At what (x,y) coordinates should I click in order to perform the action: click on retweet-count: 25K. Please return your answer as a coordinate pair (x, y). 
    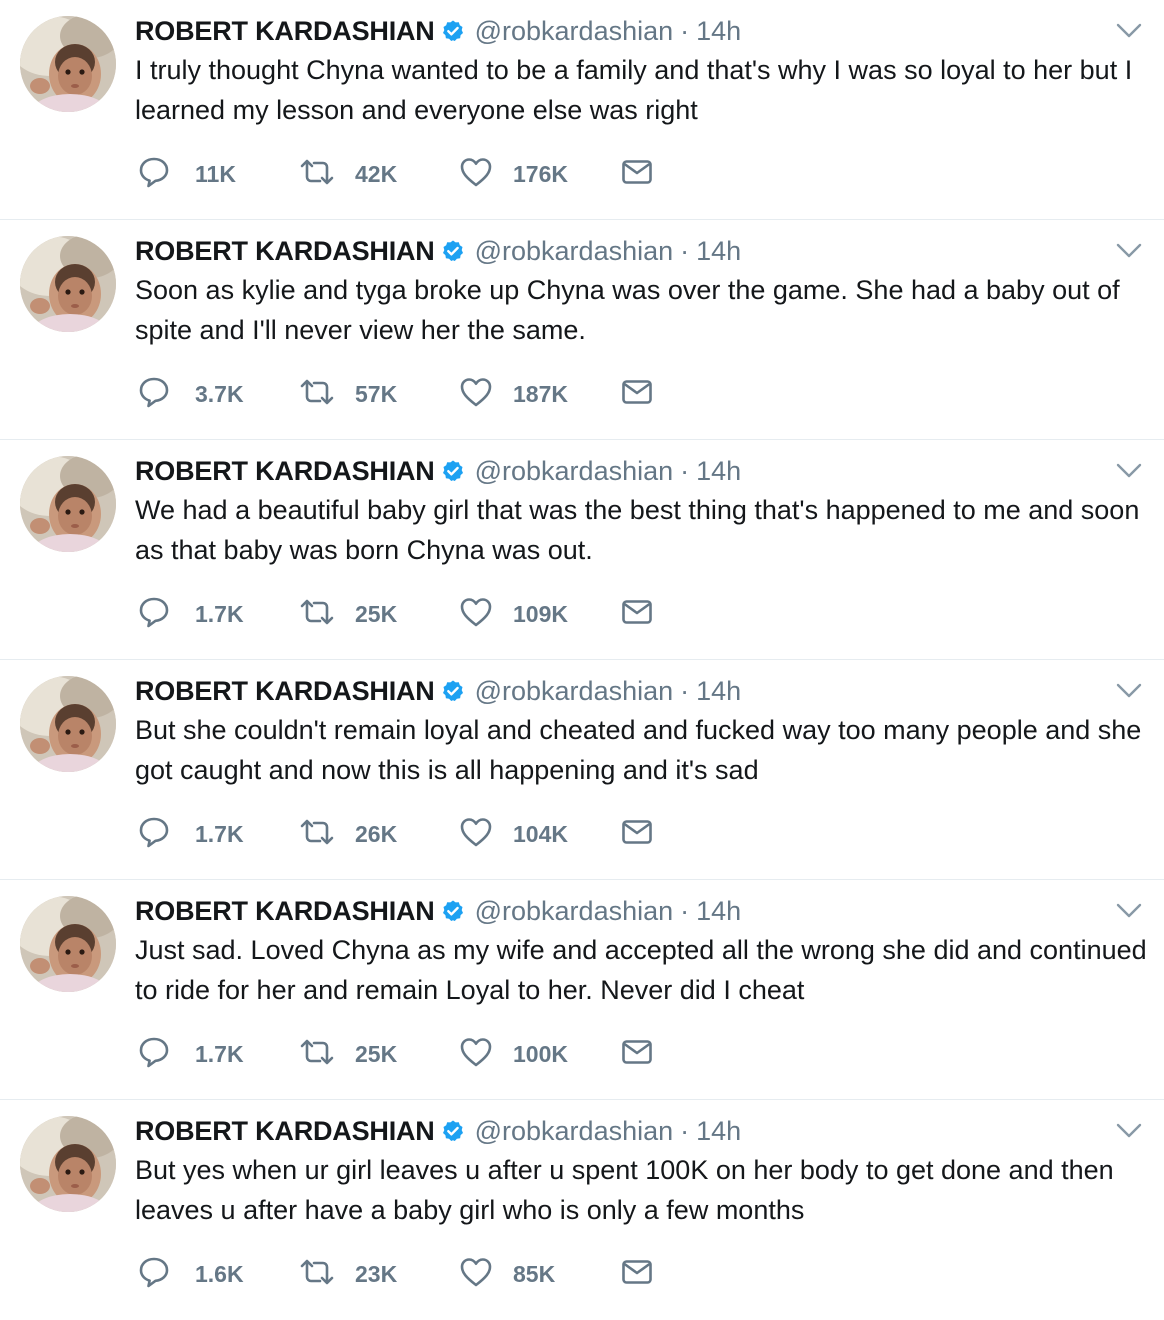
    Looking at the image, I should click on (376, 613).